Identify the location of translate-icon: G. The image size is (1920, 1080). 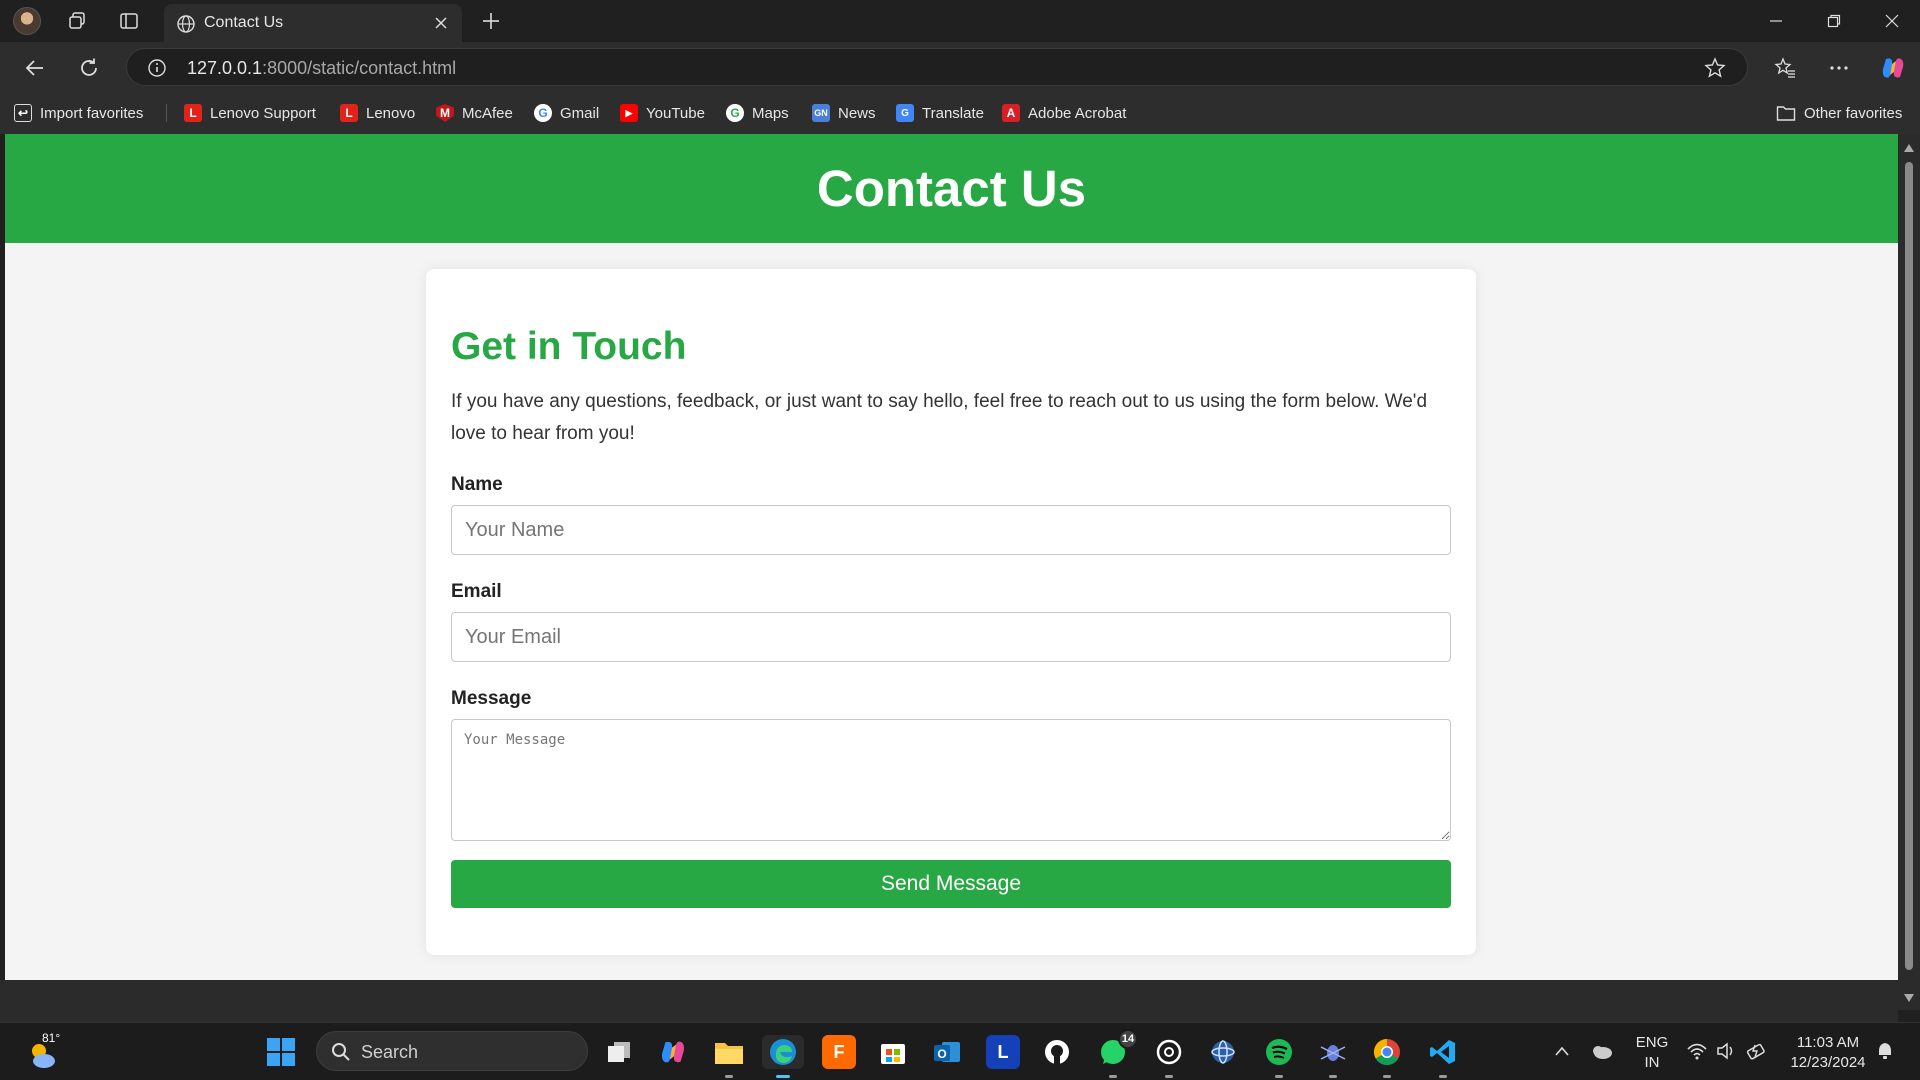
(905, 113).